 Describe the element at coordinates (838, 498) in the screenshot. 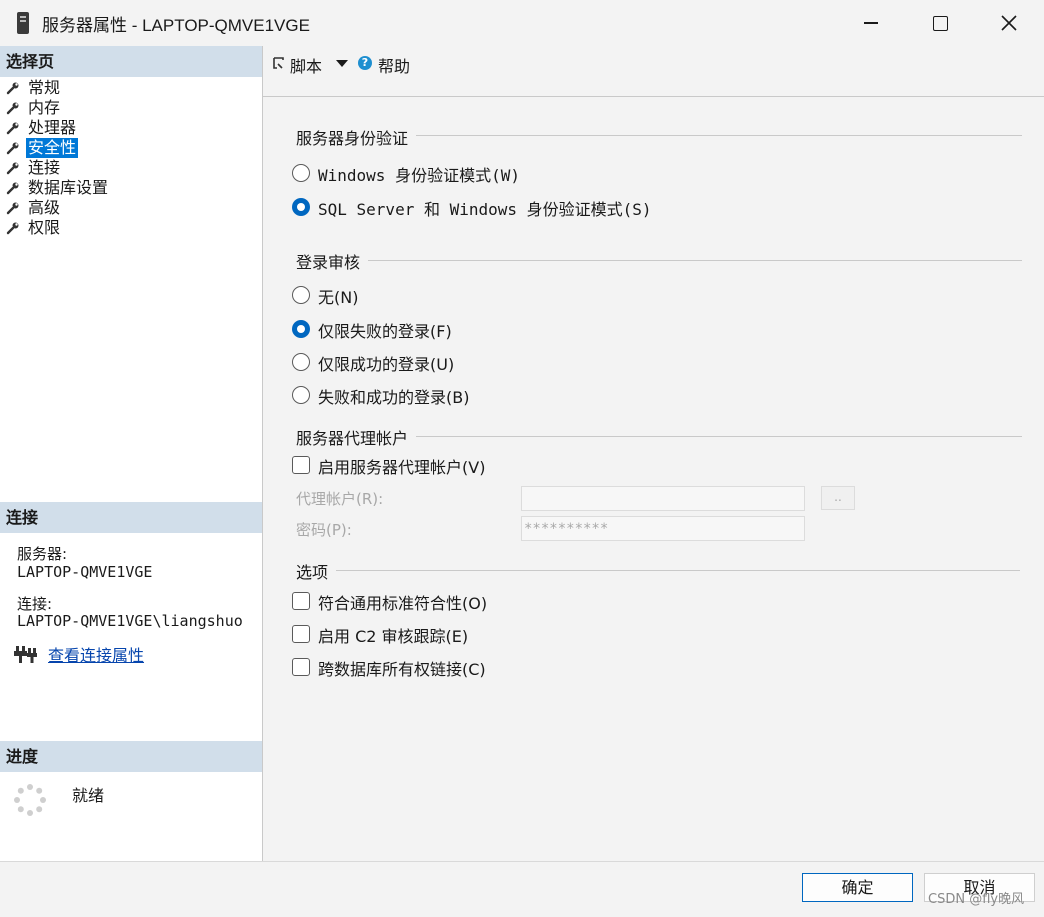

I see `browse-button: ..` at that location.